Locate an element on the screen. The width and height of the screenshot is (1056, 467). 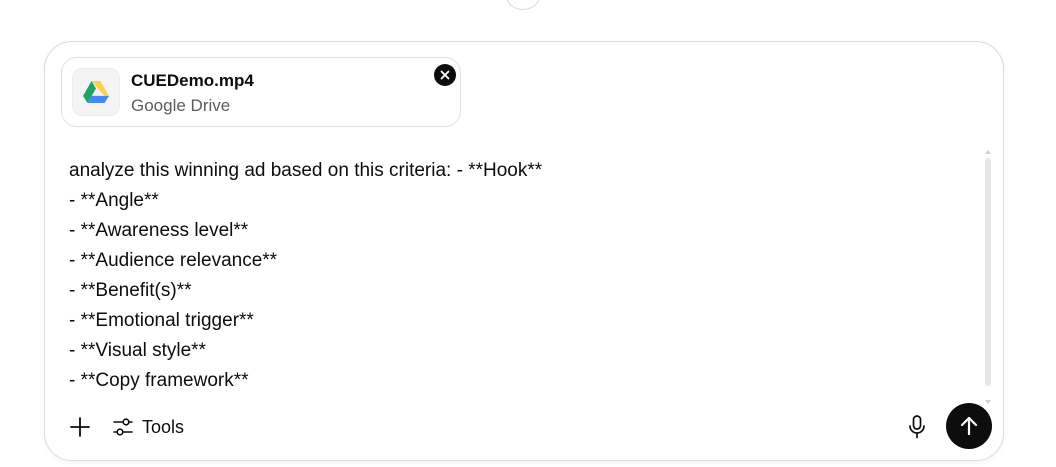
microphone-icon is located at coordinates (917, 427).